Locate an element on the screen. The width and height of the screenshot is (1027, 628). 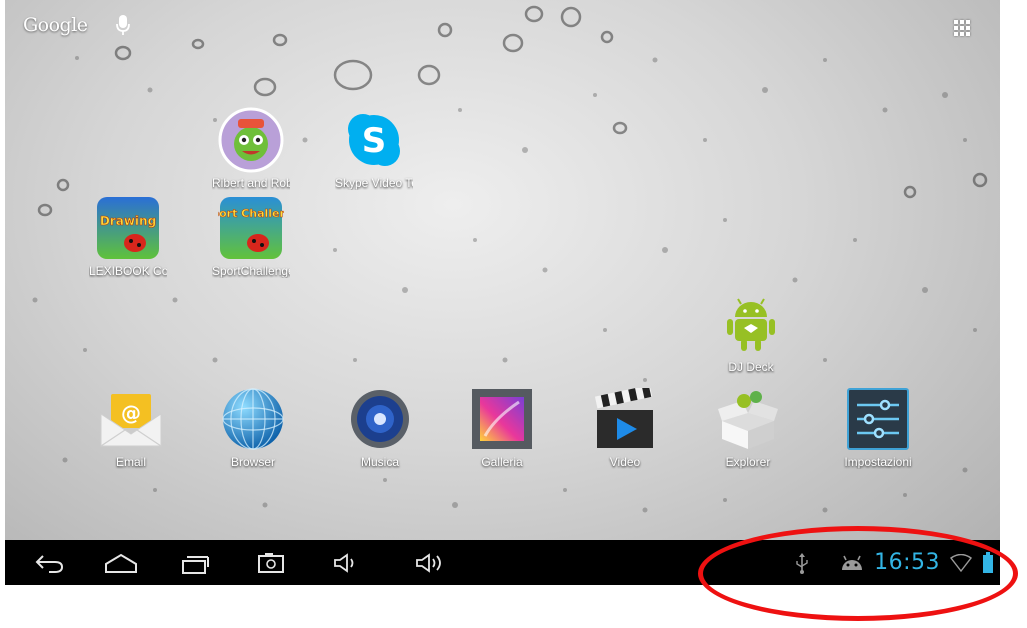
app-explorer: Explorer is located at coordinates (748, 427).